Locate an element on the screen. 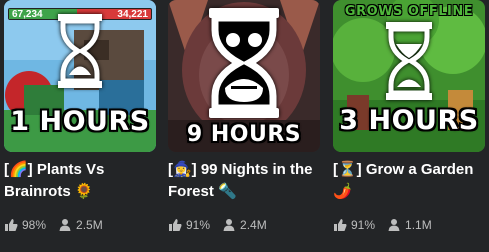  game-stats: 98% 2.5M is located at coordinates (59, 225).